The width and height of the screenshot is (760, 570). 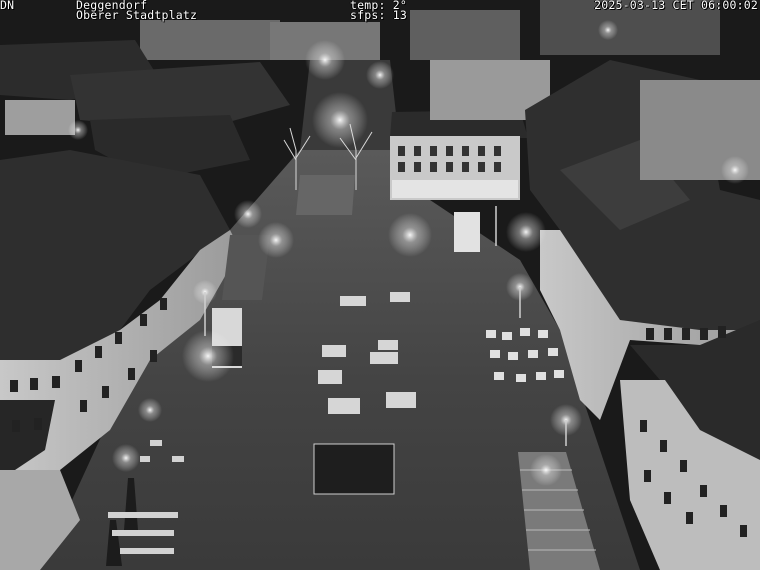 I want to click on steps, so click(x=325, y=195).